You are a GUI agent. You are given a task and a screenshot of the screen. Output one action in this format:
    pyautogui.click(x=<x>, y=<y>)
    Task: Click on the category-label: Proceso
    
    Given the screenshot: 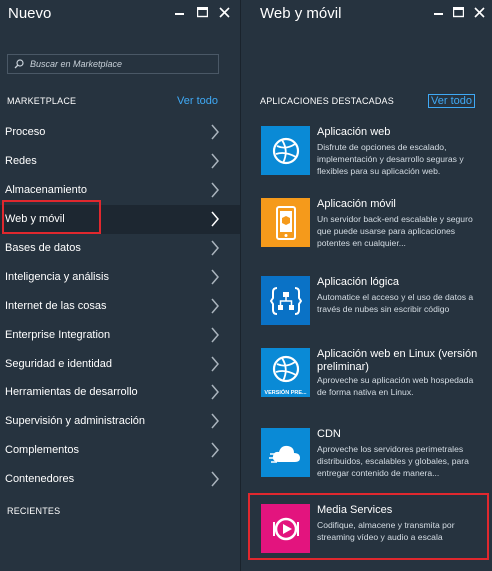 What is the action you would take?
    pyautogui.click(x=25, y=132)
    